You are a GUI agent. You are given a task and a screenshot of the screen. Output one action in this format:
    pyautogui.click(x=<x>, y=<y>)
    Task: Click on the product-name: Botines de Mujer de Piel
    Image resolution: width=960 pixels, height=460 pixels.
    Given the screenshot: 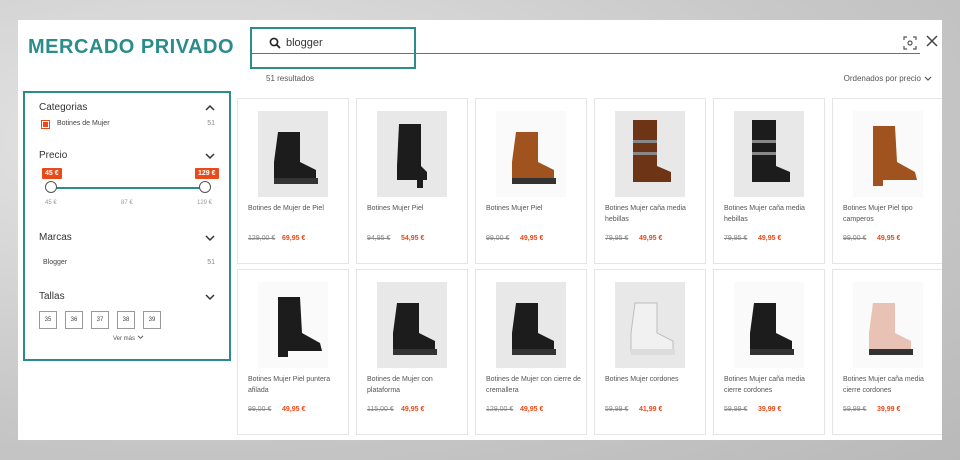 What is the action you would take?
    pyautogui.click(x=296, y=208)
    